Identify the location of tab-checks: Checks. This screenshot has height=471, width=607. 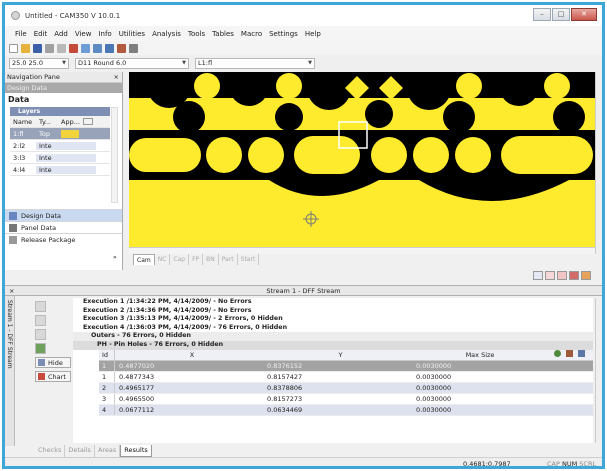
(50, 451).